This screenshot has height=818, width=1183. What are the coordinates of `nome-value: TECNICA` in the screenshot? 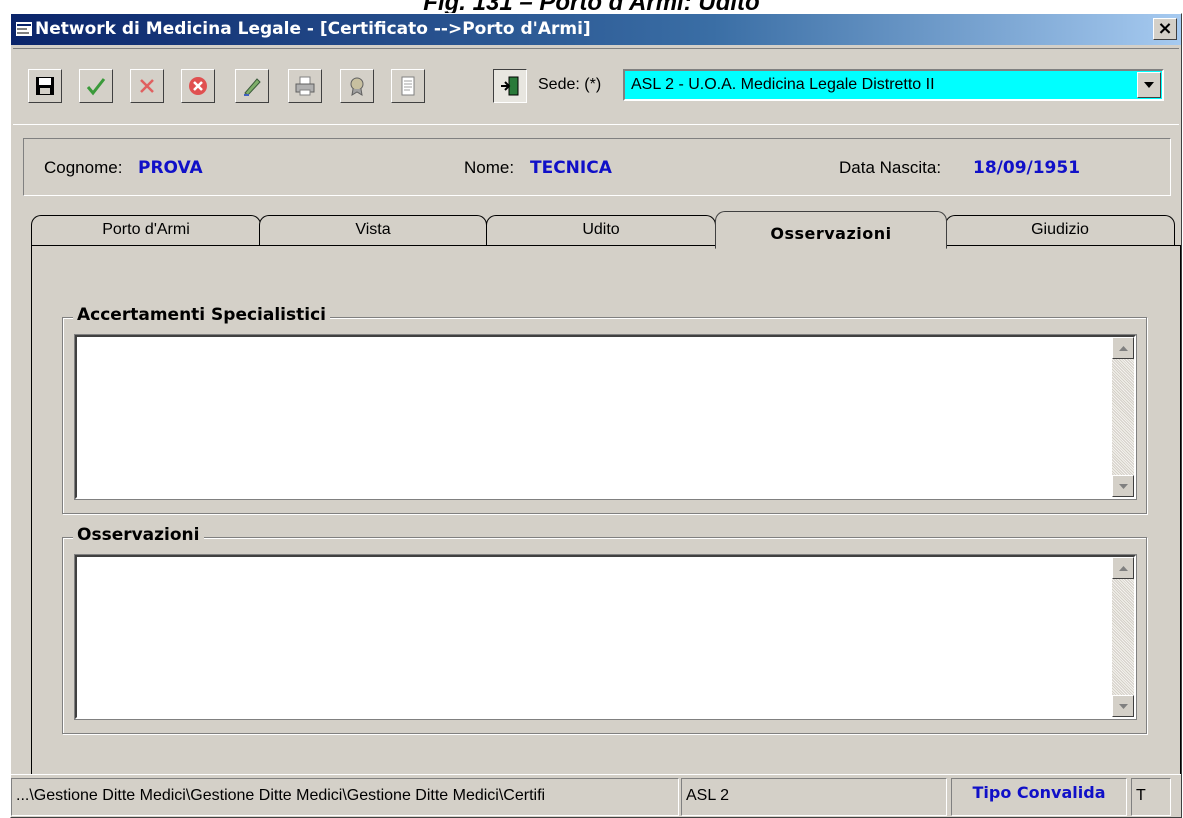 It's located at (571, 168).